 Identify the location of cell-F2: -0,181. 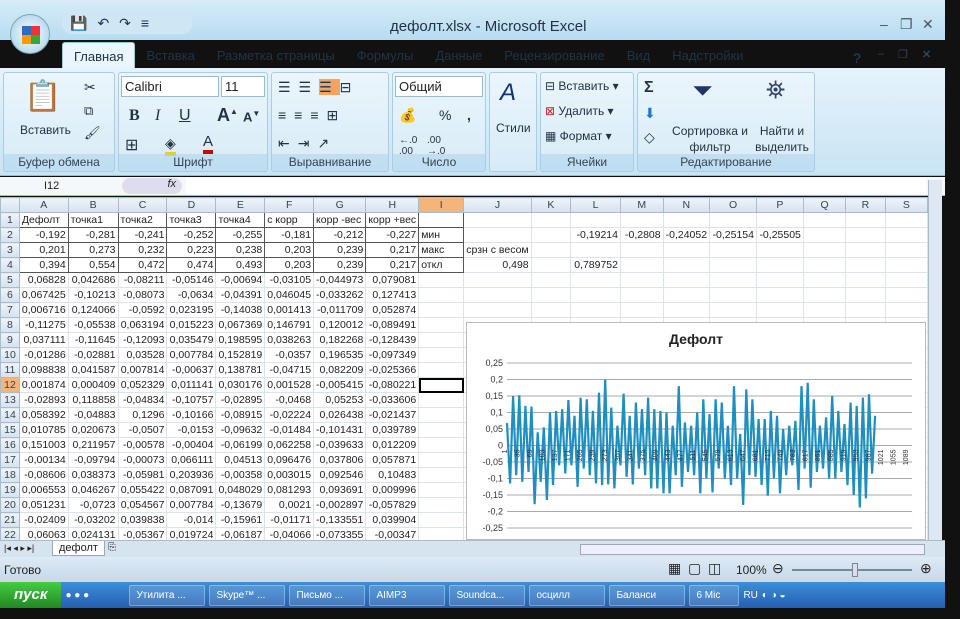
(289, 235).